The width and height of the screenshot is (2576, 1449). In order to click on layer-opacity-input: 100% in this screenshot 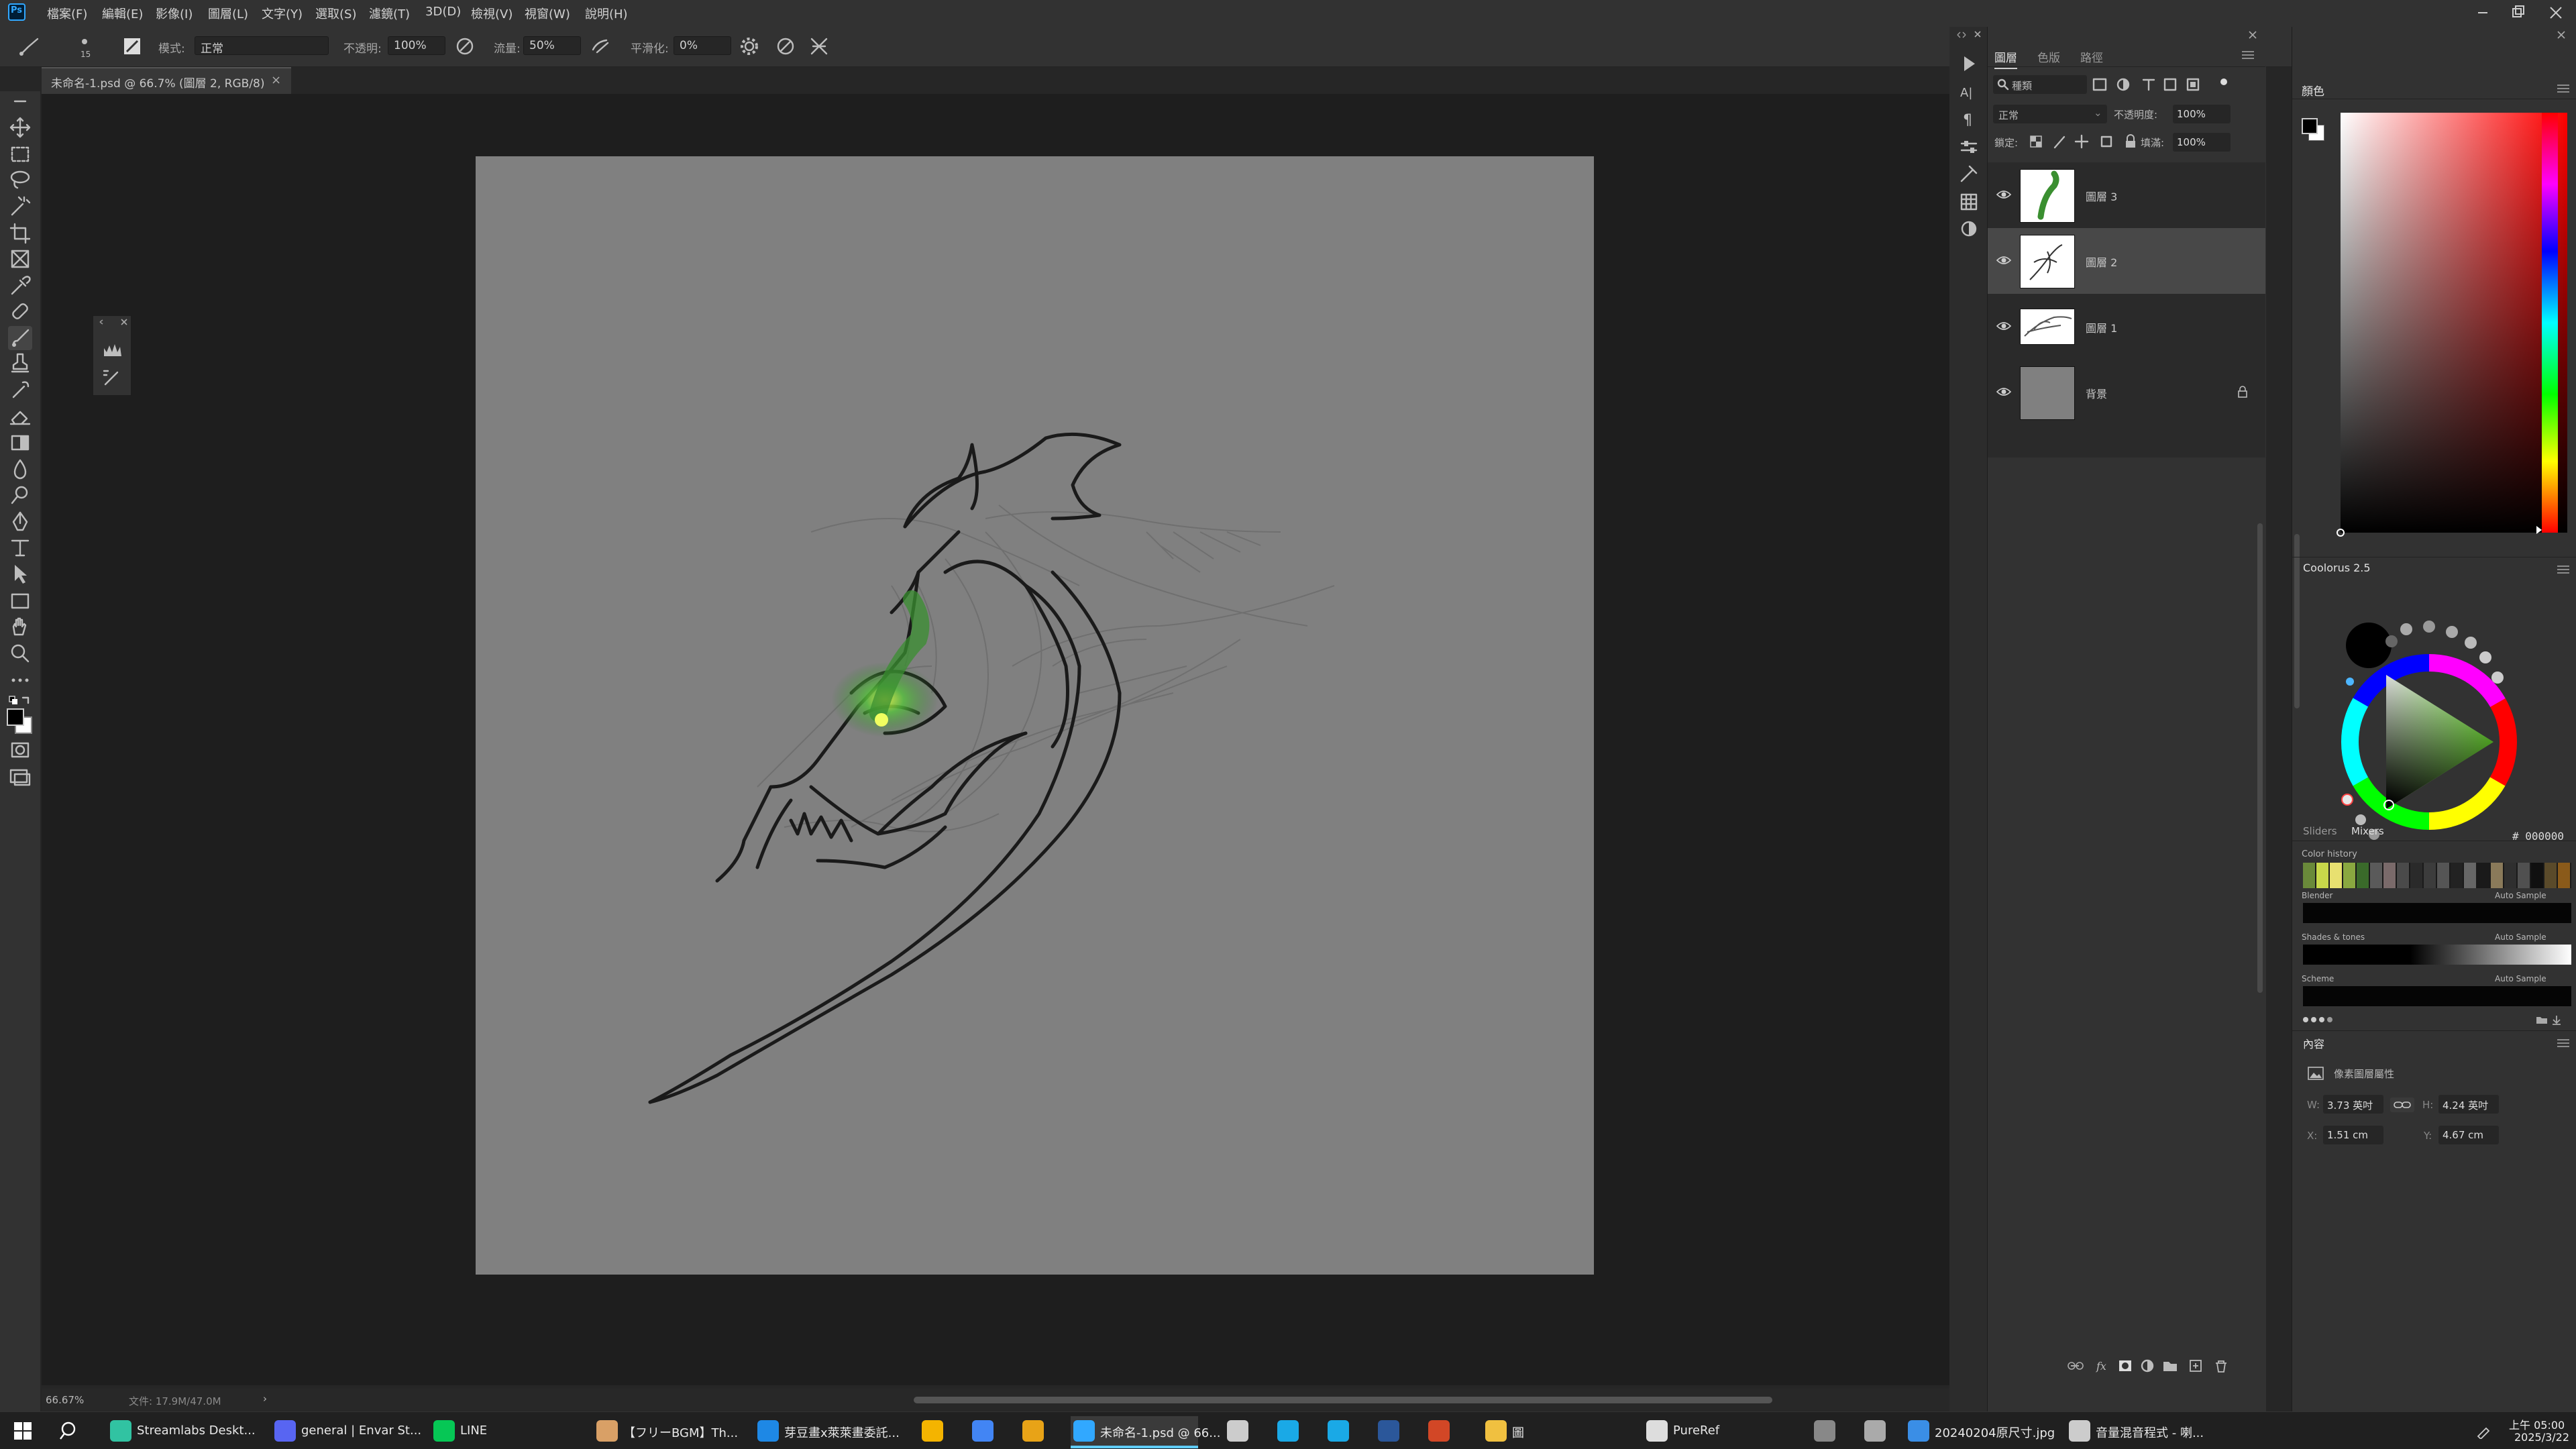, I will do `click(2202, 114)`.